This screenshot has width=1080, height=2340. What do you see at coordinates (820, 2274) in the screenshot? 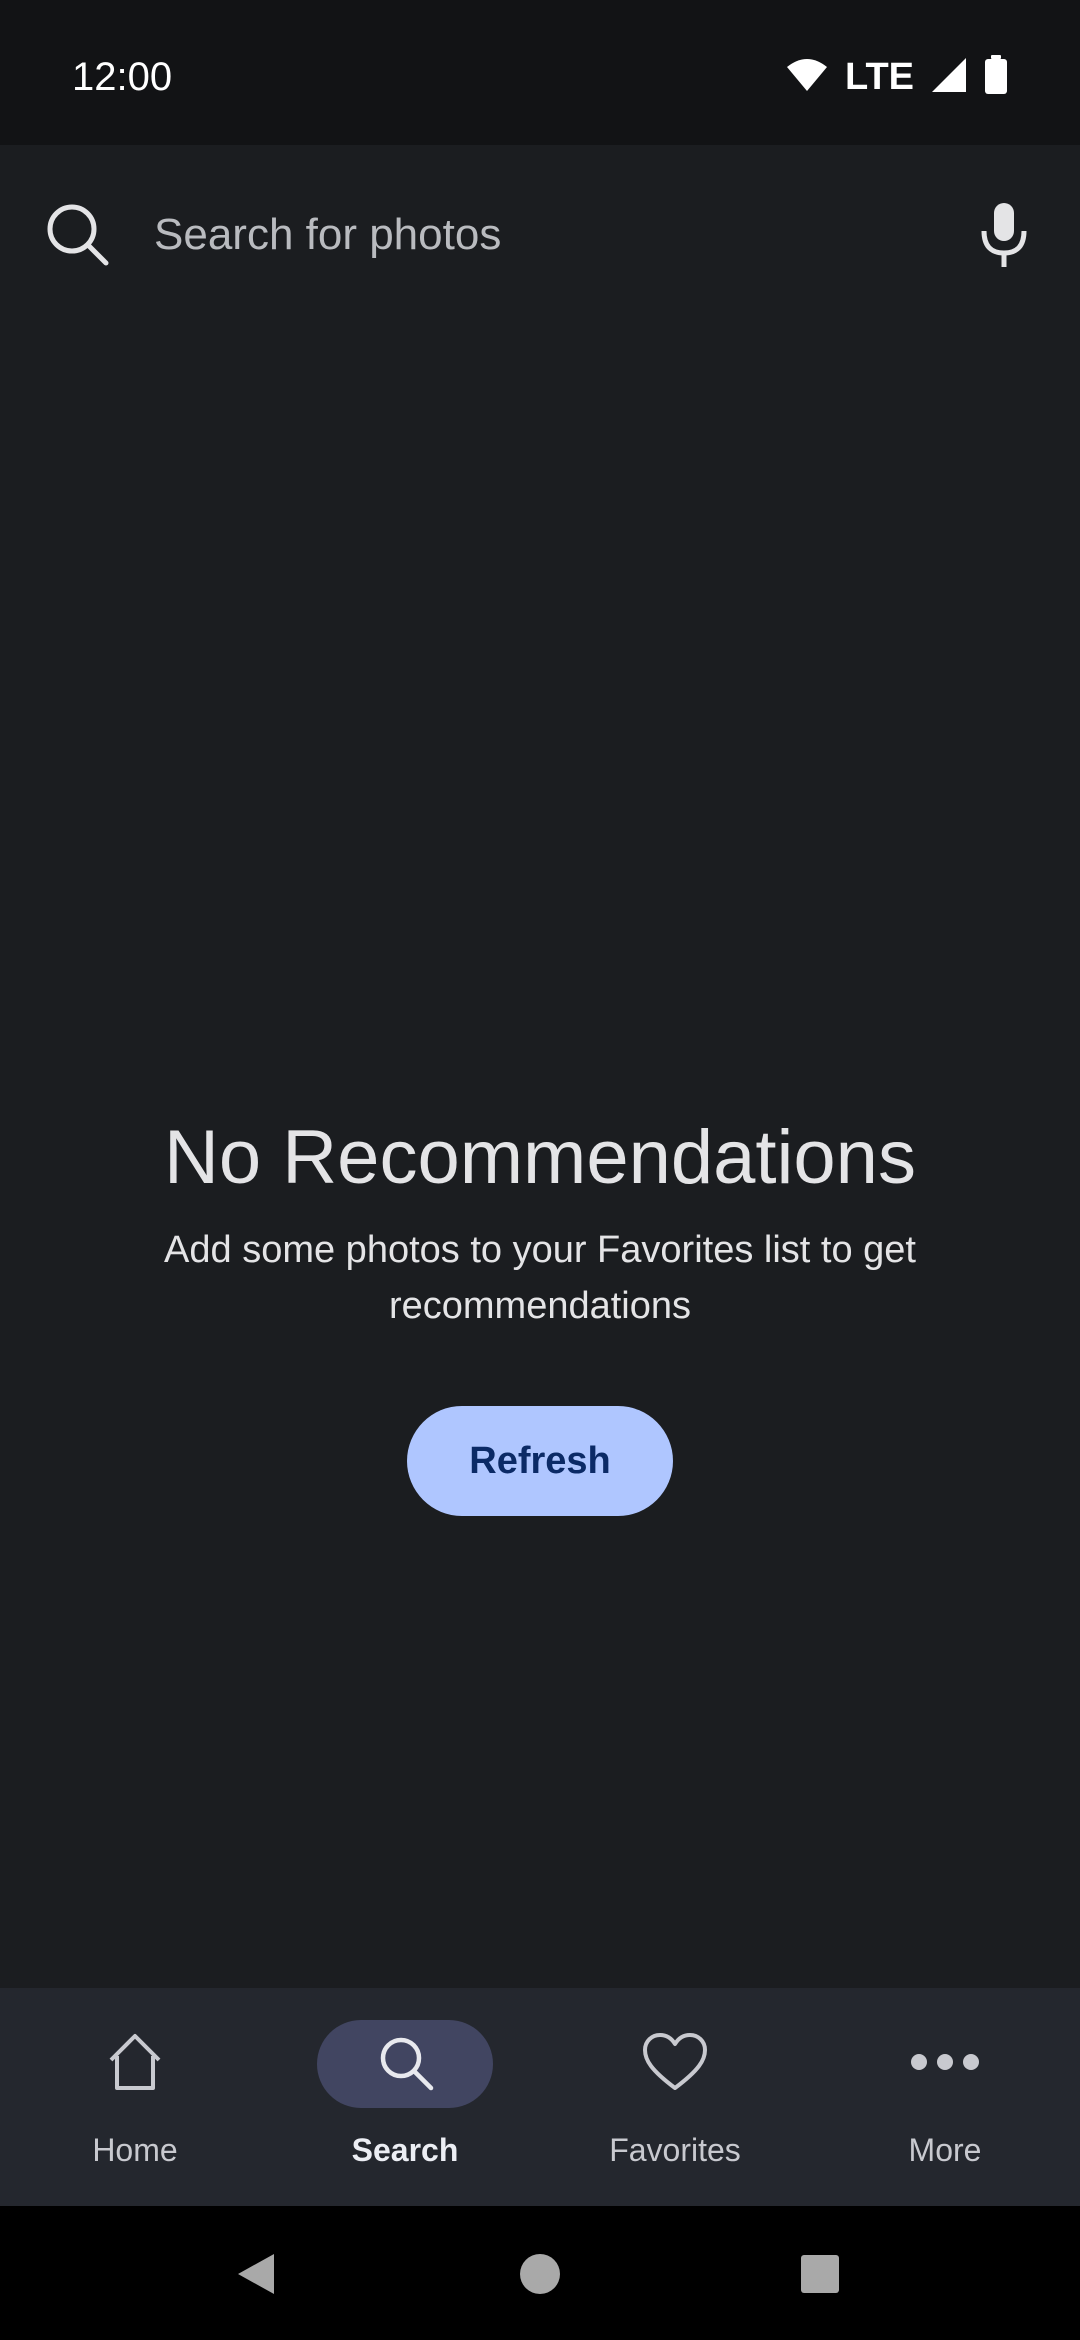
I see `recents-icon` at bounding box center [820, 2274].